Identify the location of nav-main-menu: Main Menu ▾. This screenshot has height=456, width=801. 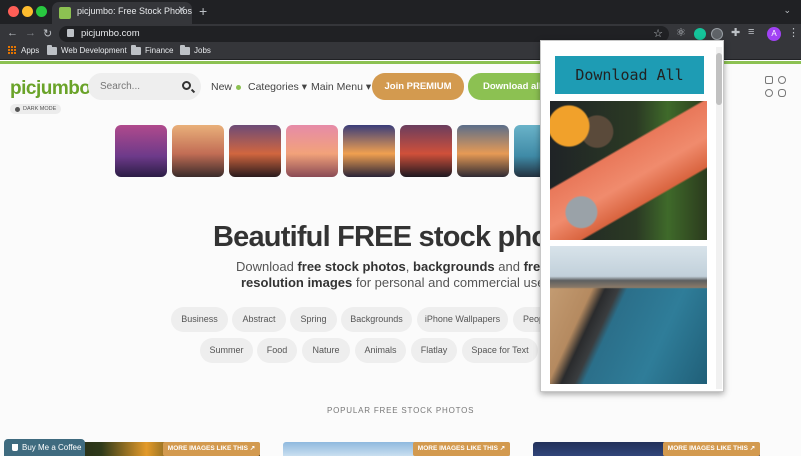
(341, 87).